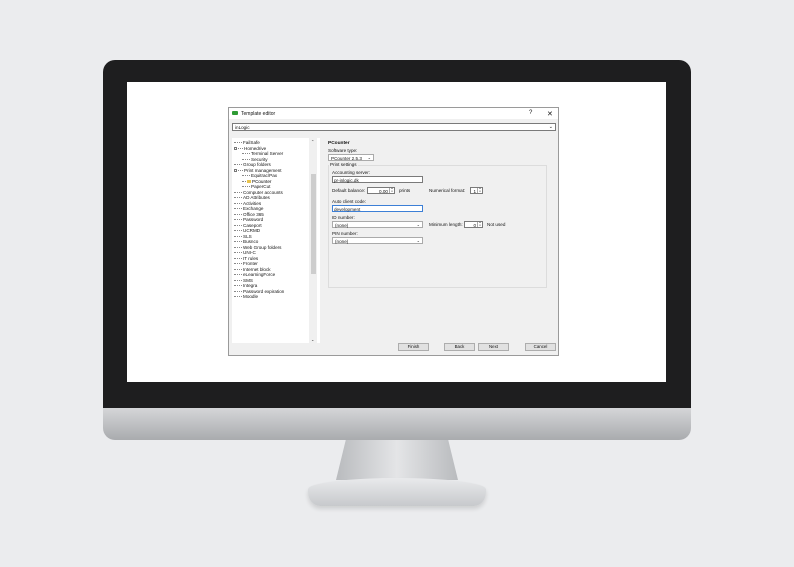 The image size is (794, 567). I want to click on tree-item-ucrmd: UCRMD, so click(247, 230).